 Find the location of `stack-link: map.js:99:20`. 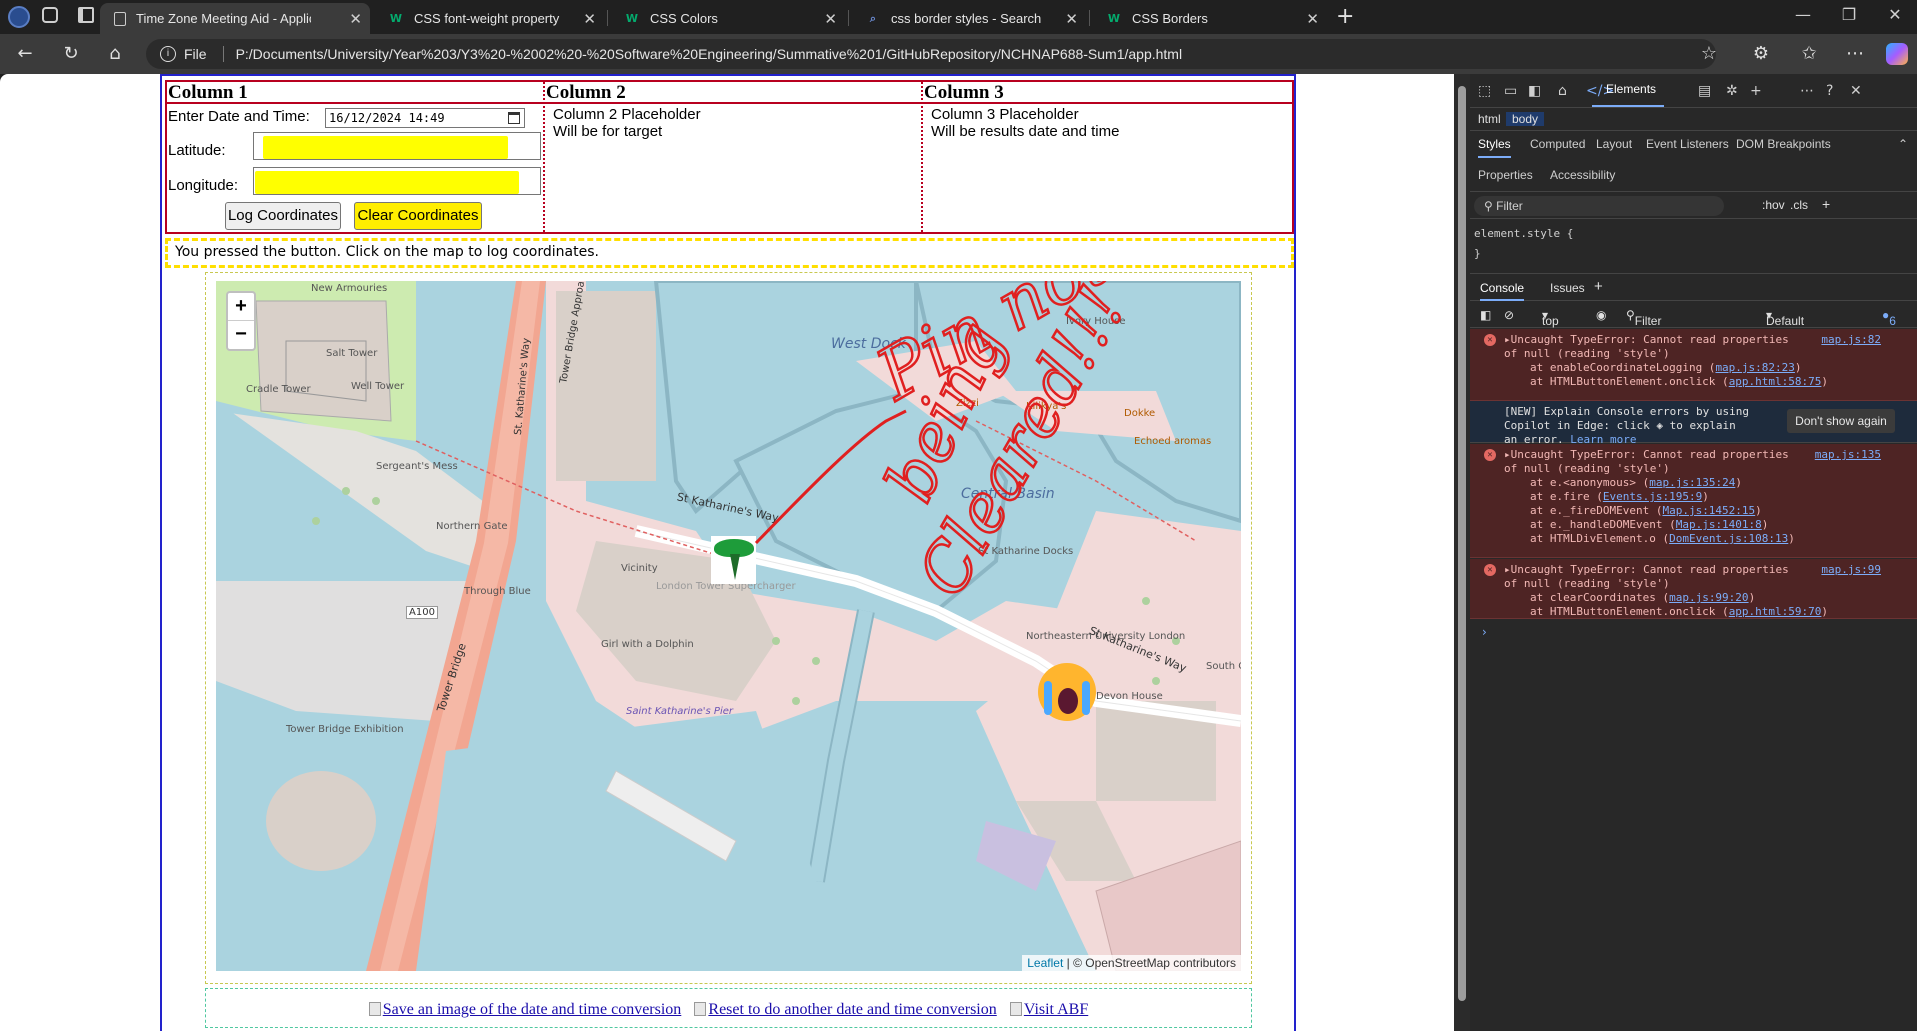

stack-link: map.js:99:20 is located at coordinates (1708, 597).